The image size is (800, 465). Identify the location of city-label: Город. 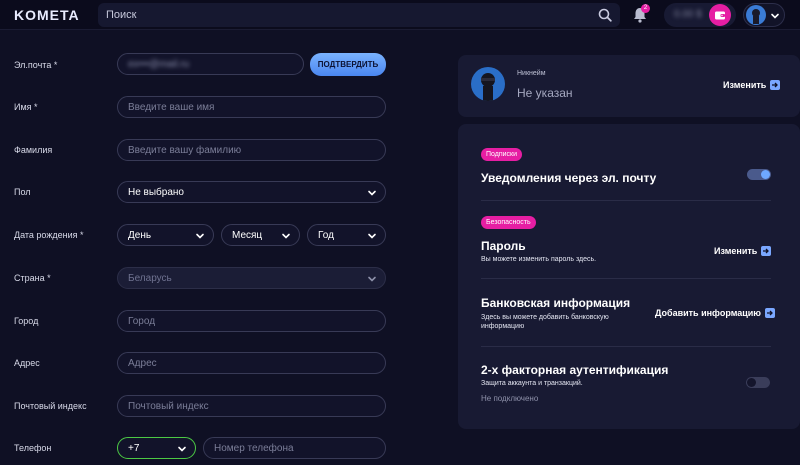
(26, 321).